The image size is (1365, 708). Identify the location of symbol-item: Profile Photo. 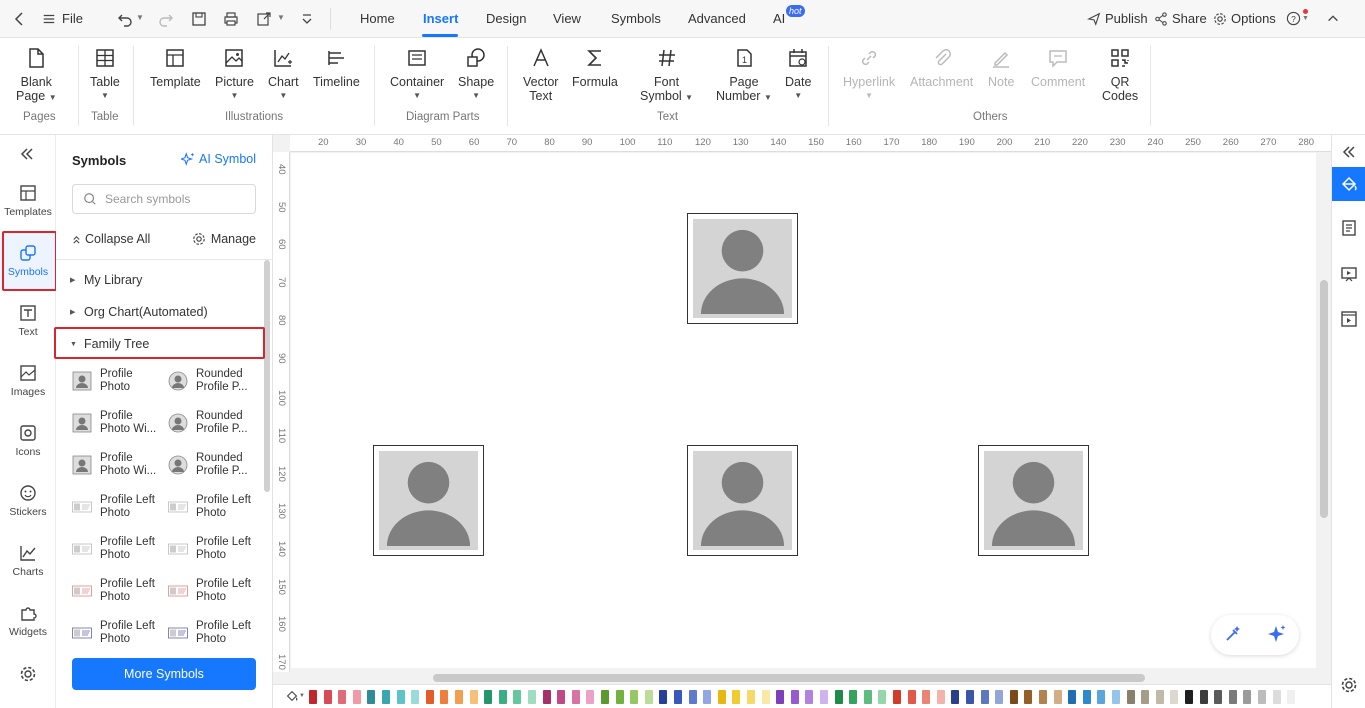
(118, 381).